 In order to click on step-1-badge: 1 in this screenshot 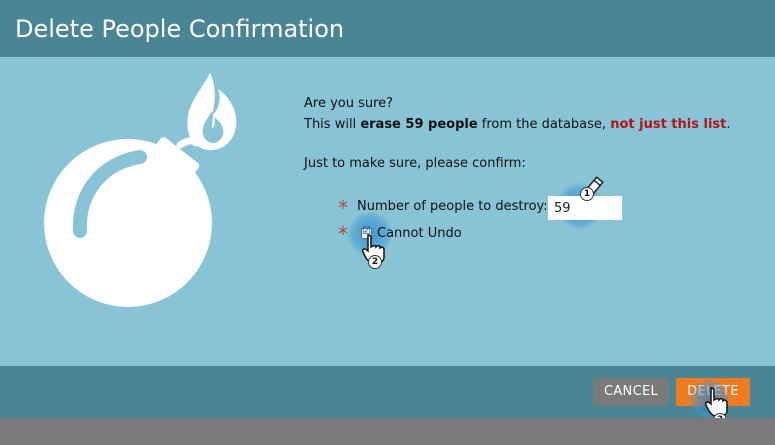, I will do `click(587, 194)`.